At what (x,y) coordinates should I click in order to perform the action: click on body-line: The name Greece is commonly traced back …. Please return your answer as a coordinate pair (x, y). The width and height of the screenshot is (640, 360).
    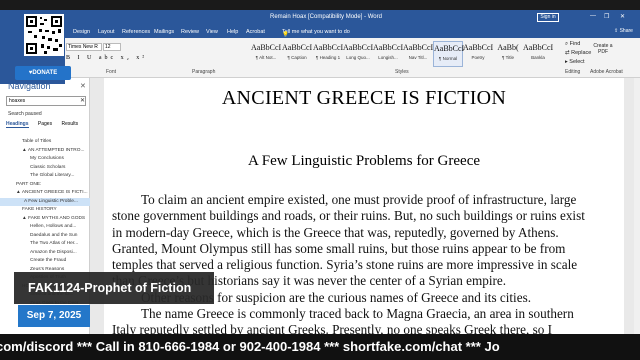
    Looking at the image, I should click on (357, 314).